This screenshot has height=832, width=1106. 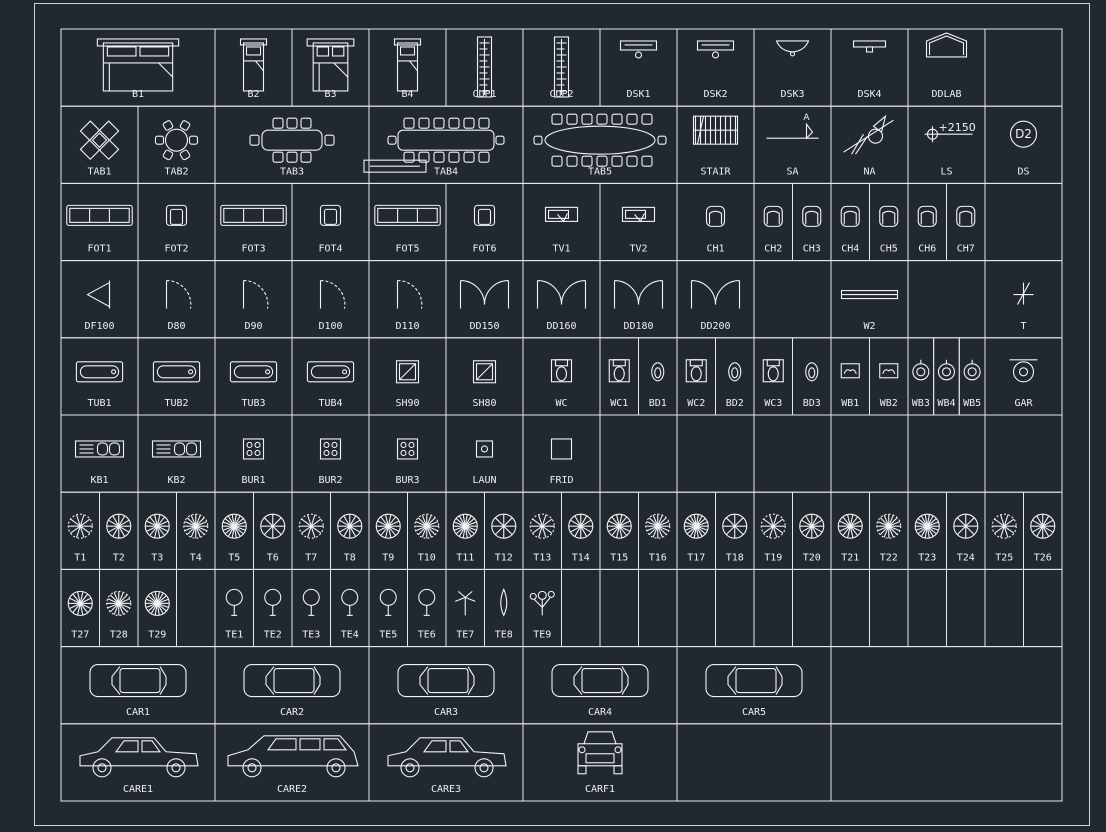 I want to click on symbol-label: CARE1, so click(x=138, y=789).